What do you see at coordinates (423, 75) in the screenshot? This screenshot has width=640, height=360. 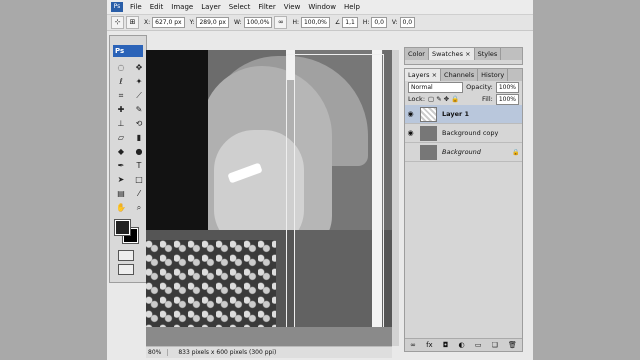 I see `tab-layers: Layers ×` at bounding box center [423, 75].